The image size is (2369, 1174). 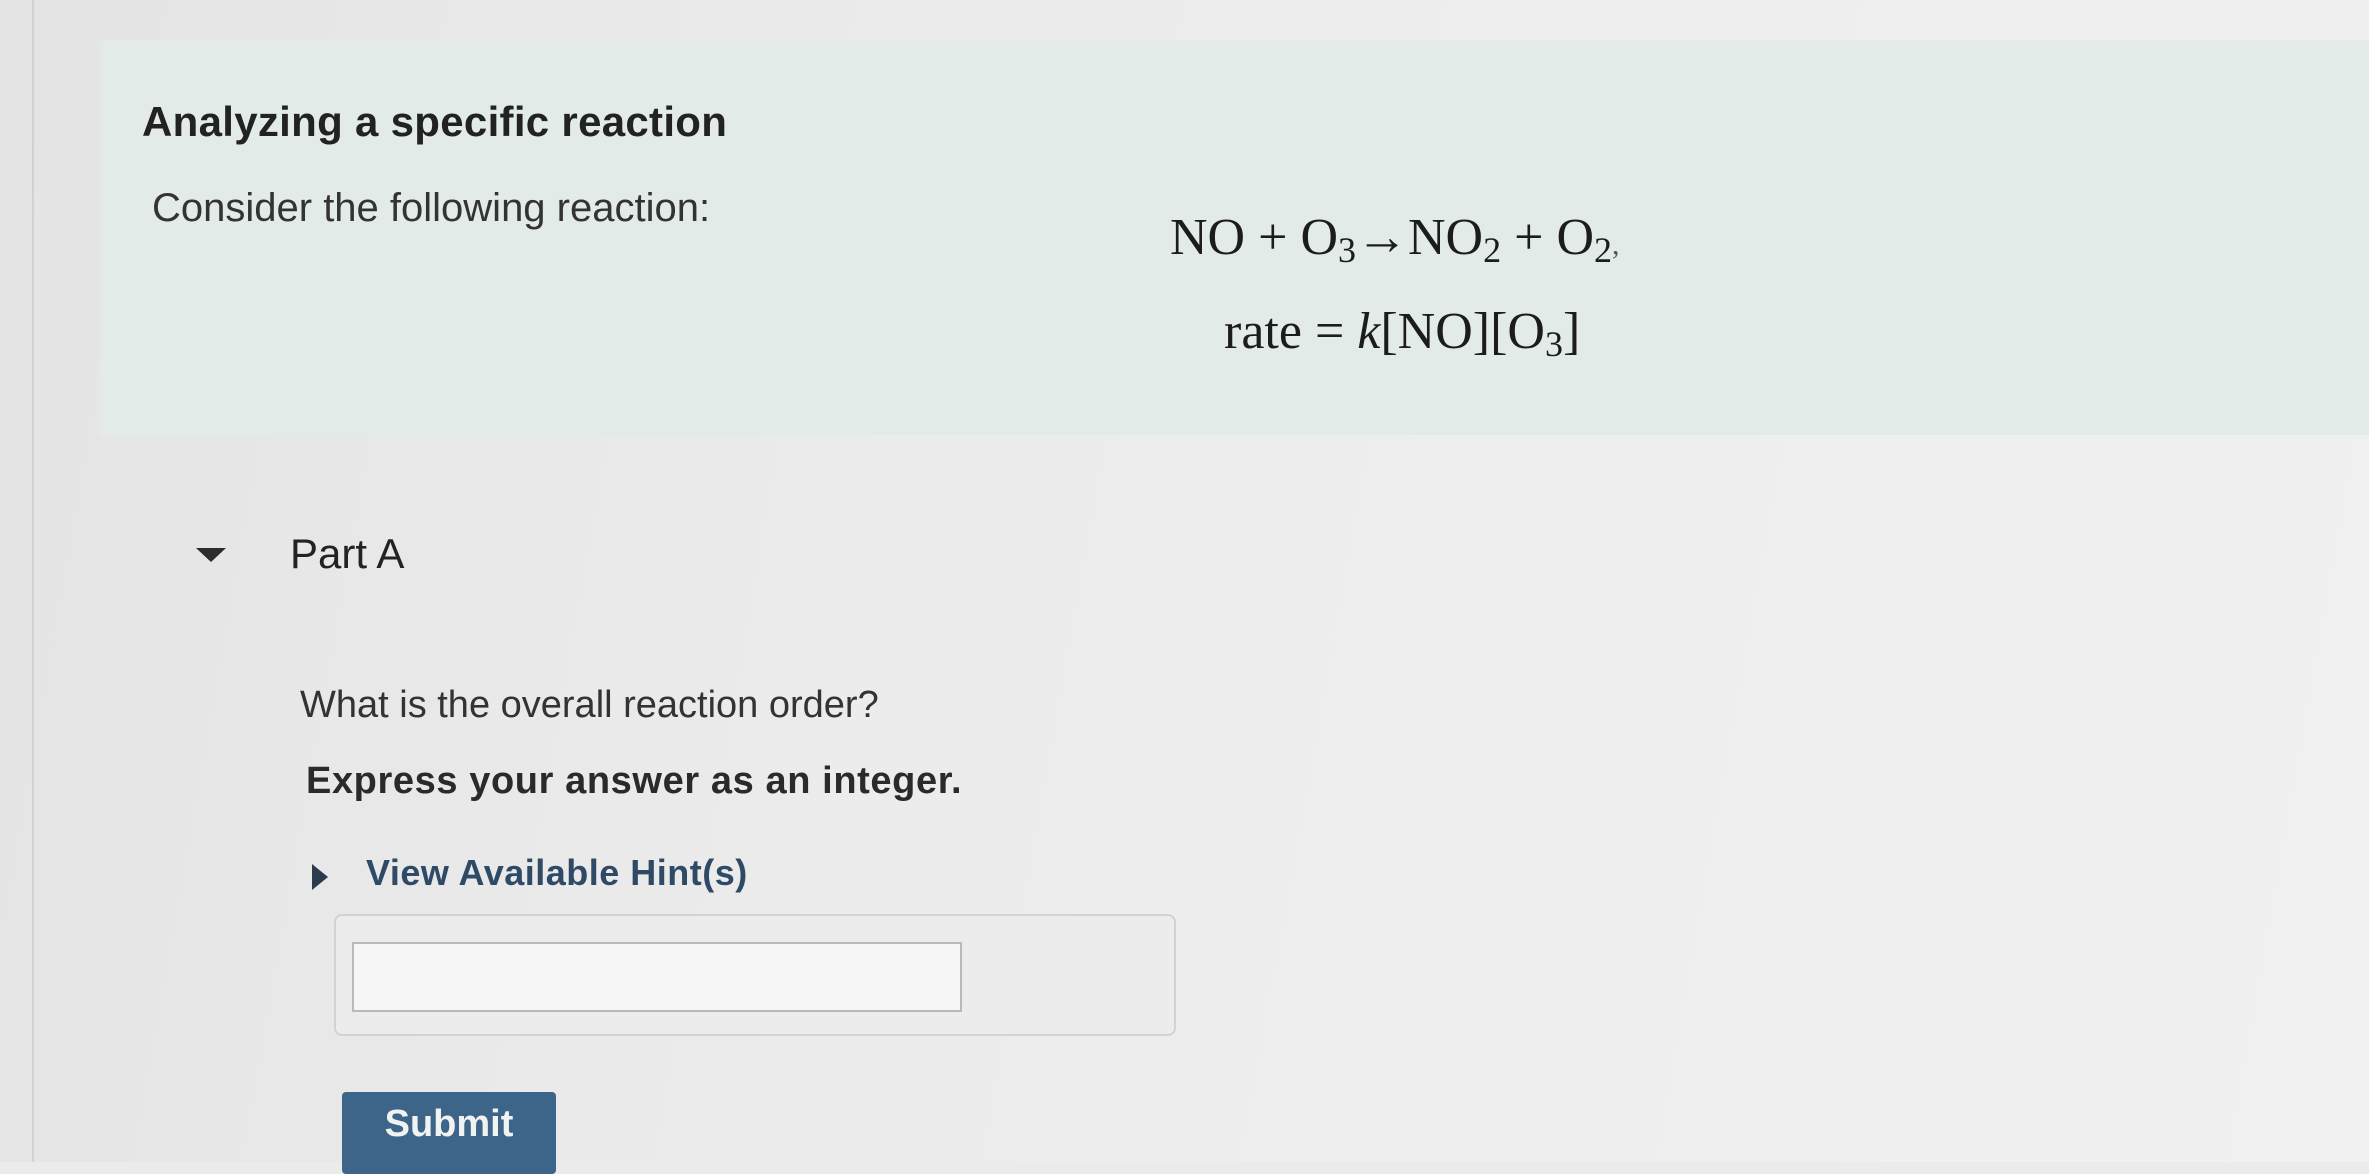 I want to click on intro-text: Consider the following reaction:, so click(x=431, y=208).